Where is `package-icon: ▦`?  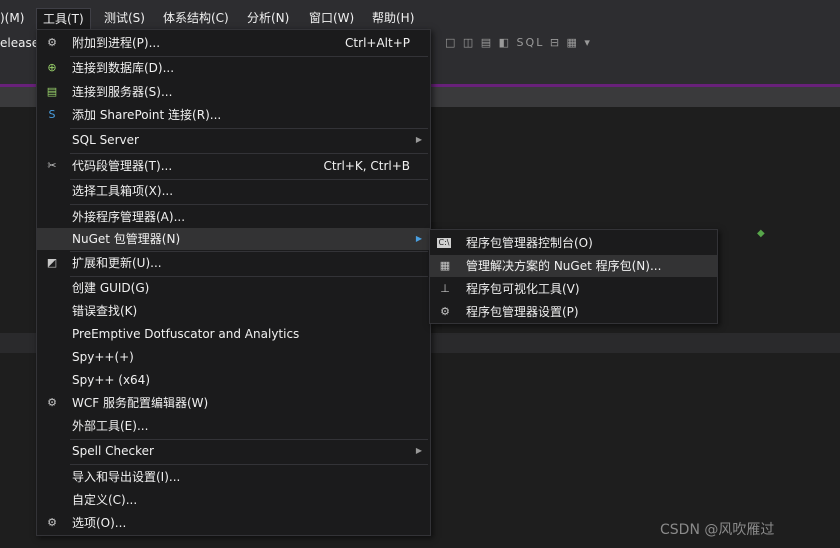
package-icon: ▦ is located at coordinates (445, 265).